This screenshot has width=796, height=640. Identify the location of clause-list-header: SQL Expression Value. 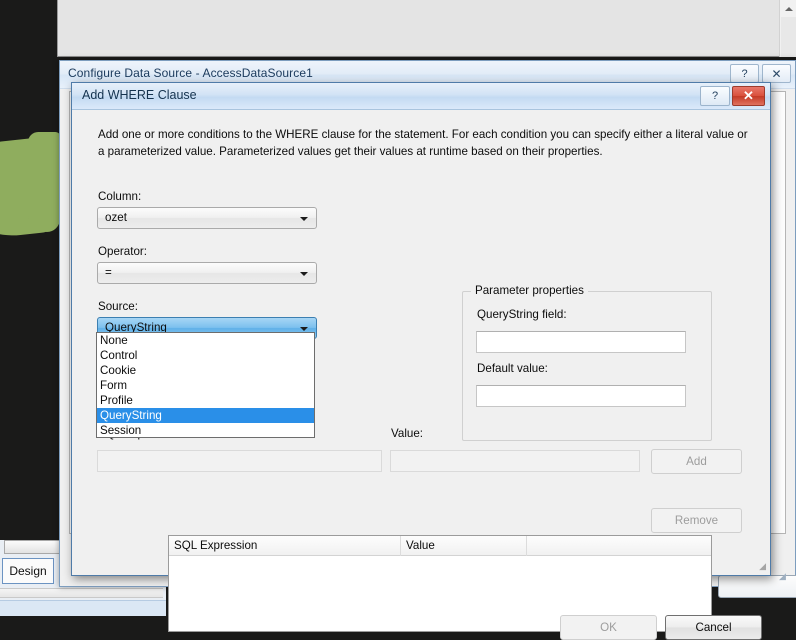
(440, 546).